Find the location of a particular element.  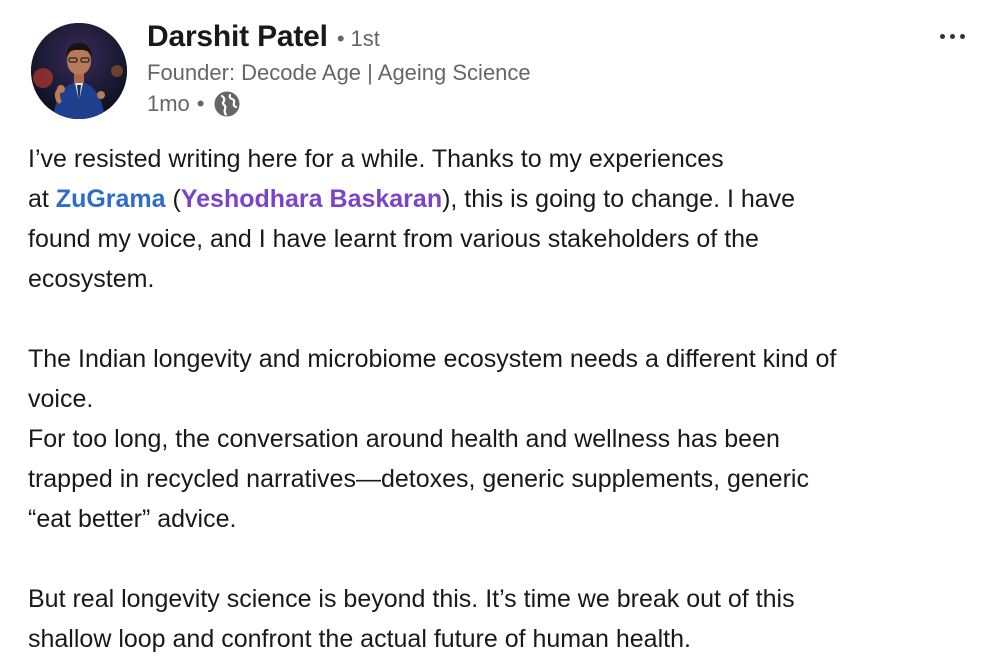

author-headline: Founder: Decode Age | Ageing Science is located at coordinates (339, 72).